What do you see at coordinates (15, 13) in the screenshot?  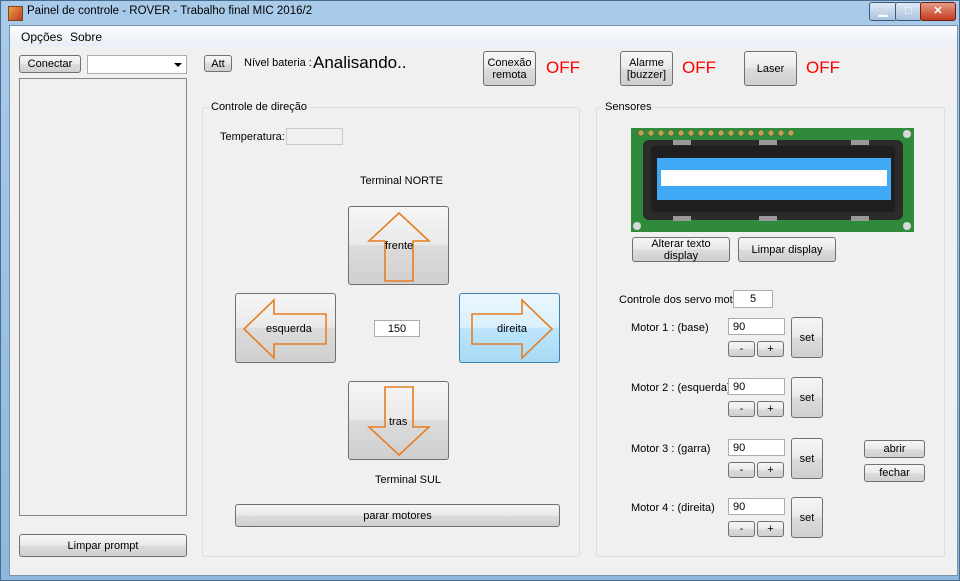 I see `app-icon` at bounding box center [15, 13].